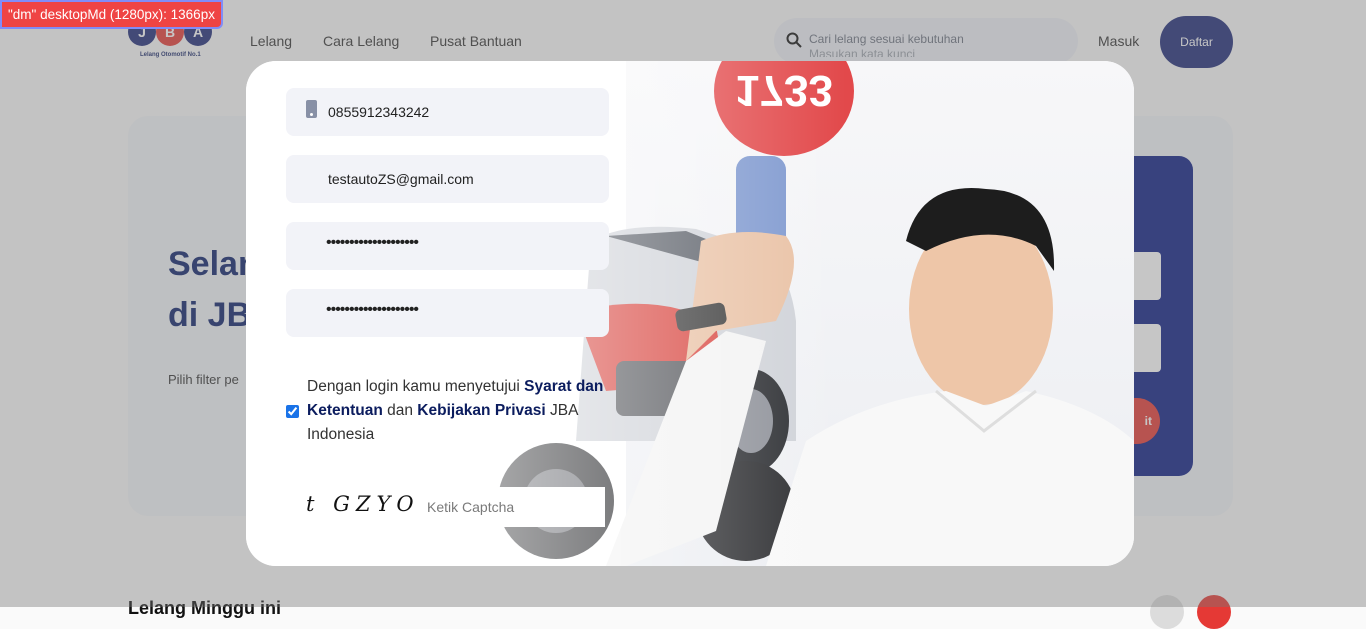 The width and height of the screenshot is (1366, 629). What do you see at coordinates (481, 410) in the screenshot?
I see `privacy-link: Kebijakan Privasi` at bounding box center [481, 410].